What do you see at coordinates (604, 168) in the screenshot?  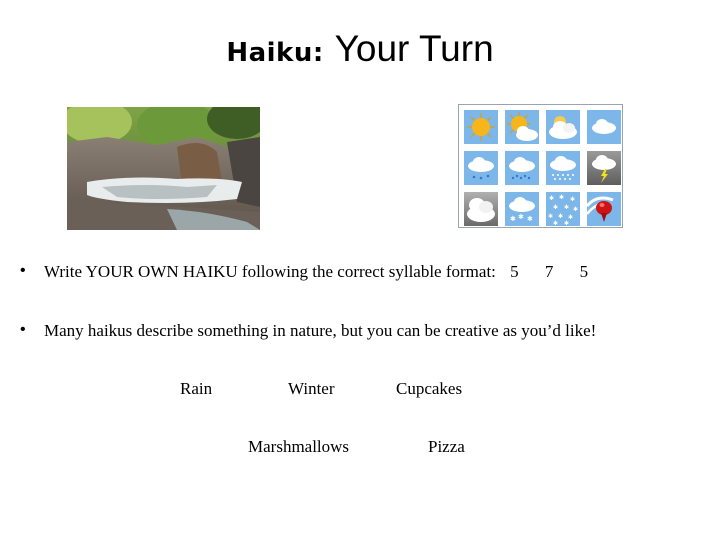 I see `thunderstorm-icon` at bounding box center [604, 168].